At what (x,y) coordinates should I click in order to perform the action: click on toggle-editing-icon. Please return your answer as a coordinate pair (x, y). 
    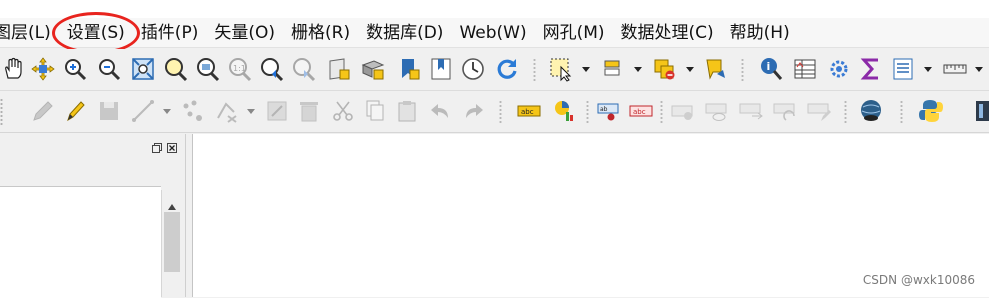
    Looking at the image, I should click on (75, 111).